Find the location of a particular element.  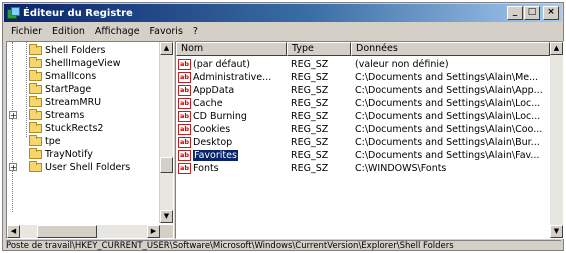

tree-item-label: StuckRects2 is located at coordinates (74, 128).